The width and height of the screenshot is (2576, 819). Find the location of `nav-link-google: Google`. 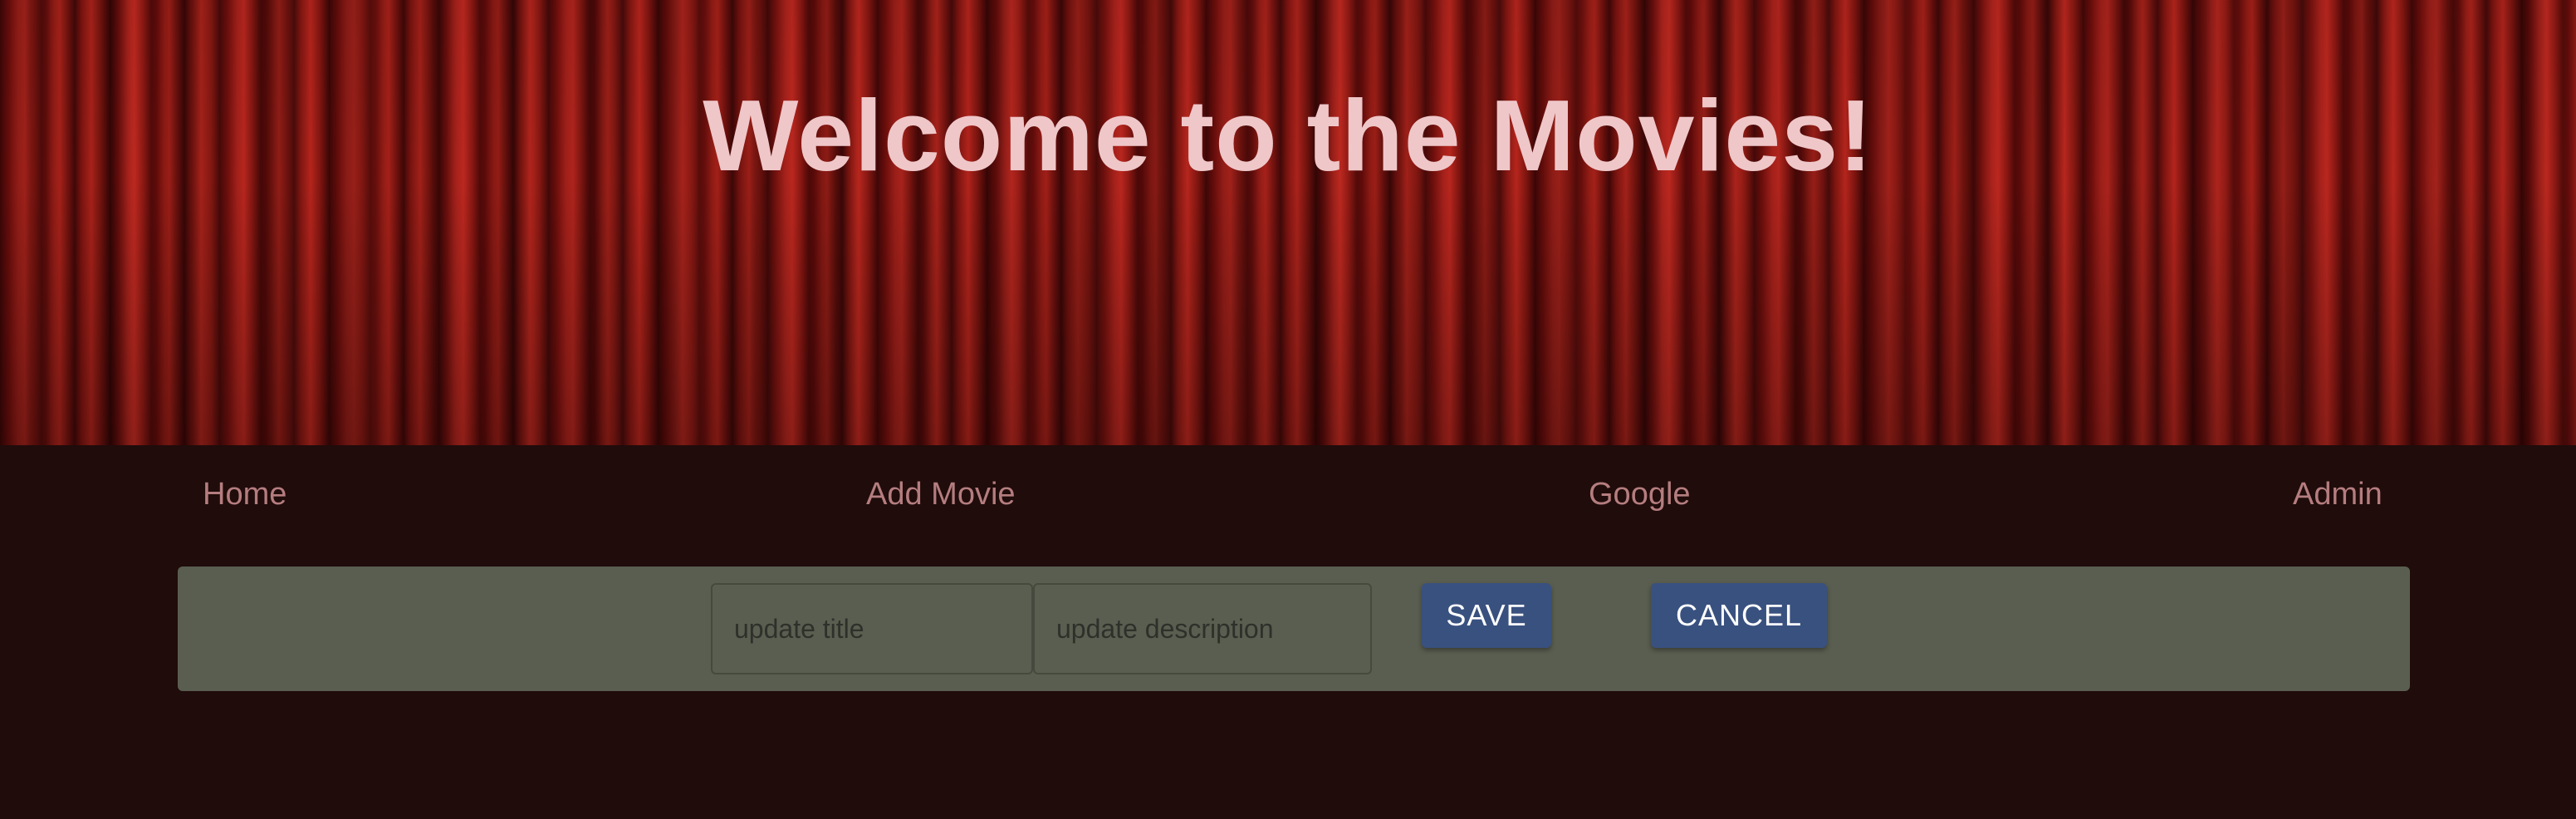

nav-link-google: Google is located at coordinates (1640, 494).